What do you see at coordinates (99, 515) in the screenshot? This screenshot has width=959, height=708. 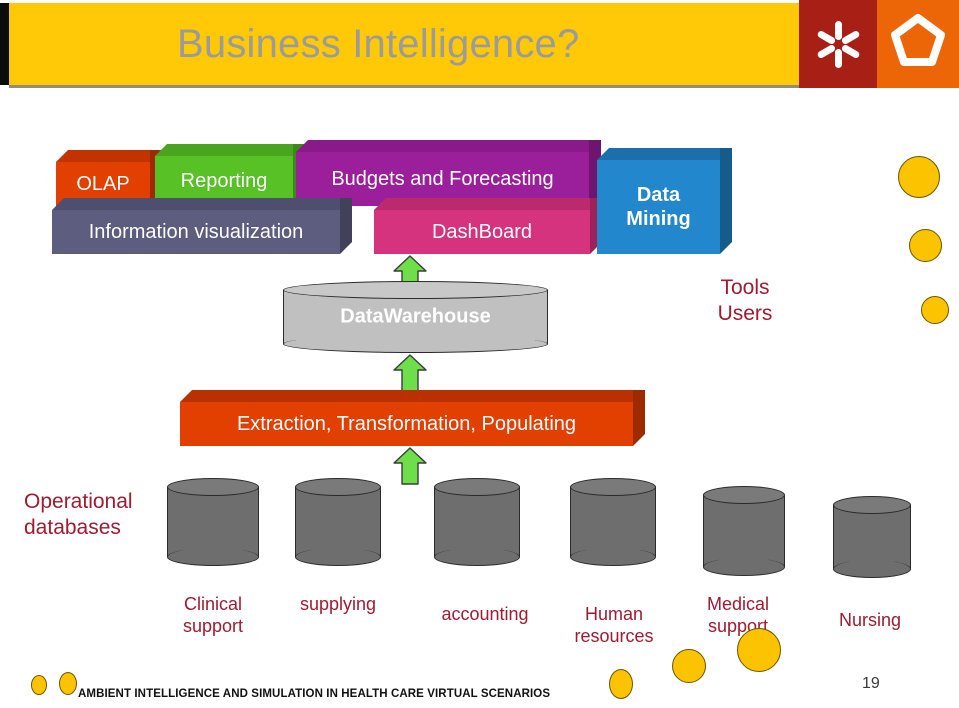 I see `operational-databases-label: Operational databases` at bounding box center [99, 515].